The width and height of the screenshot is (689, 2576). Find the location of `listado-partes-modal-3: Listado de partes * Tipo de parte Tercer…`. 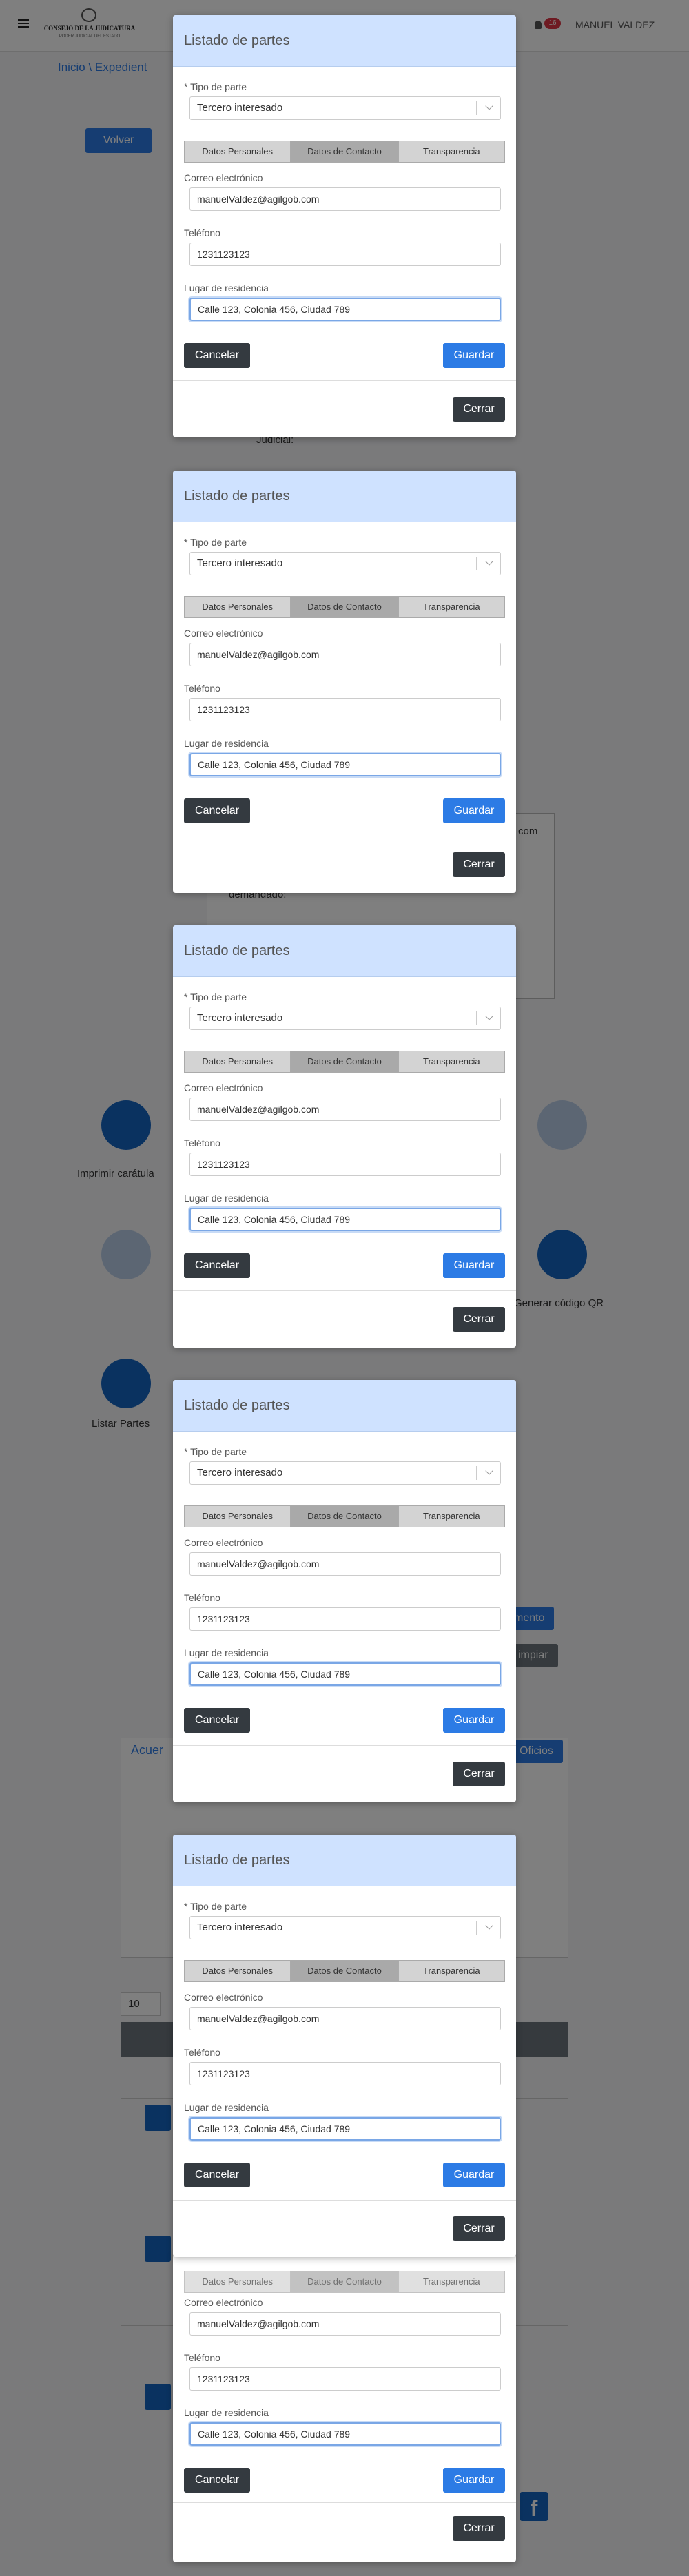

listado-partes-modal-3: Listado de partes * Tipo de parte Tercer… is located at coordinates (344, 1136).